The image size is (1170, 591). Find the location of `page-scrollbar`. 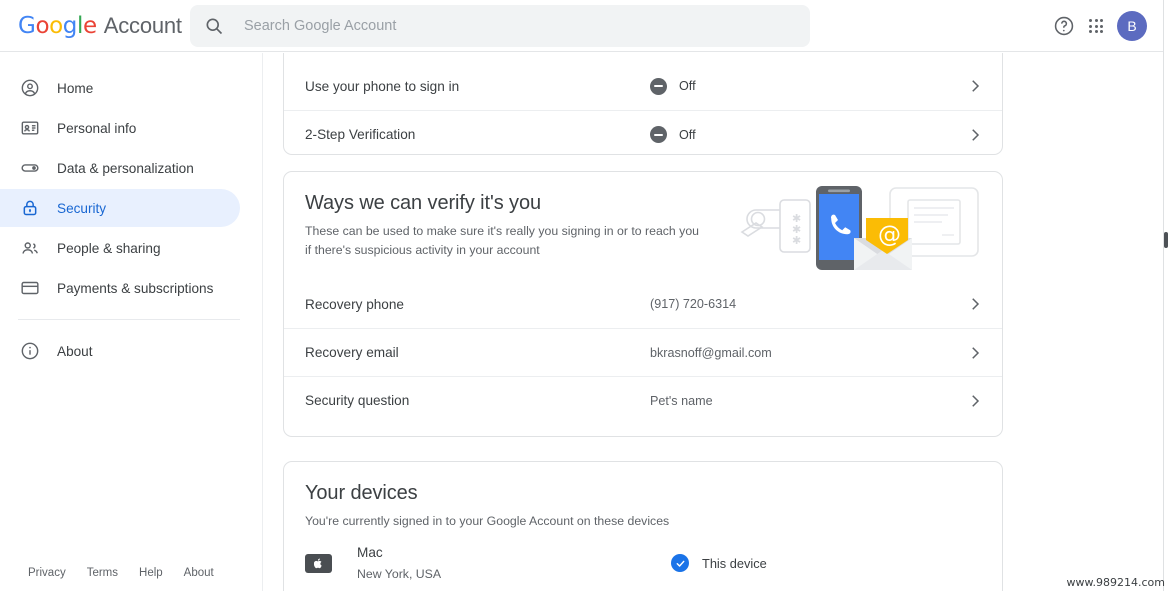

page-scrollbar is located at coordinates (1166, 295).